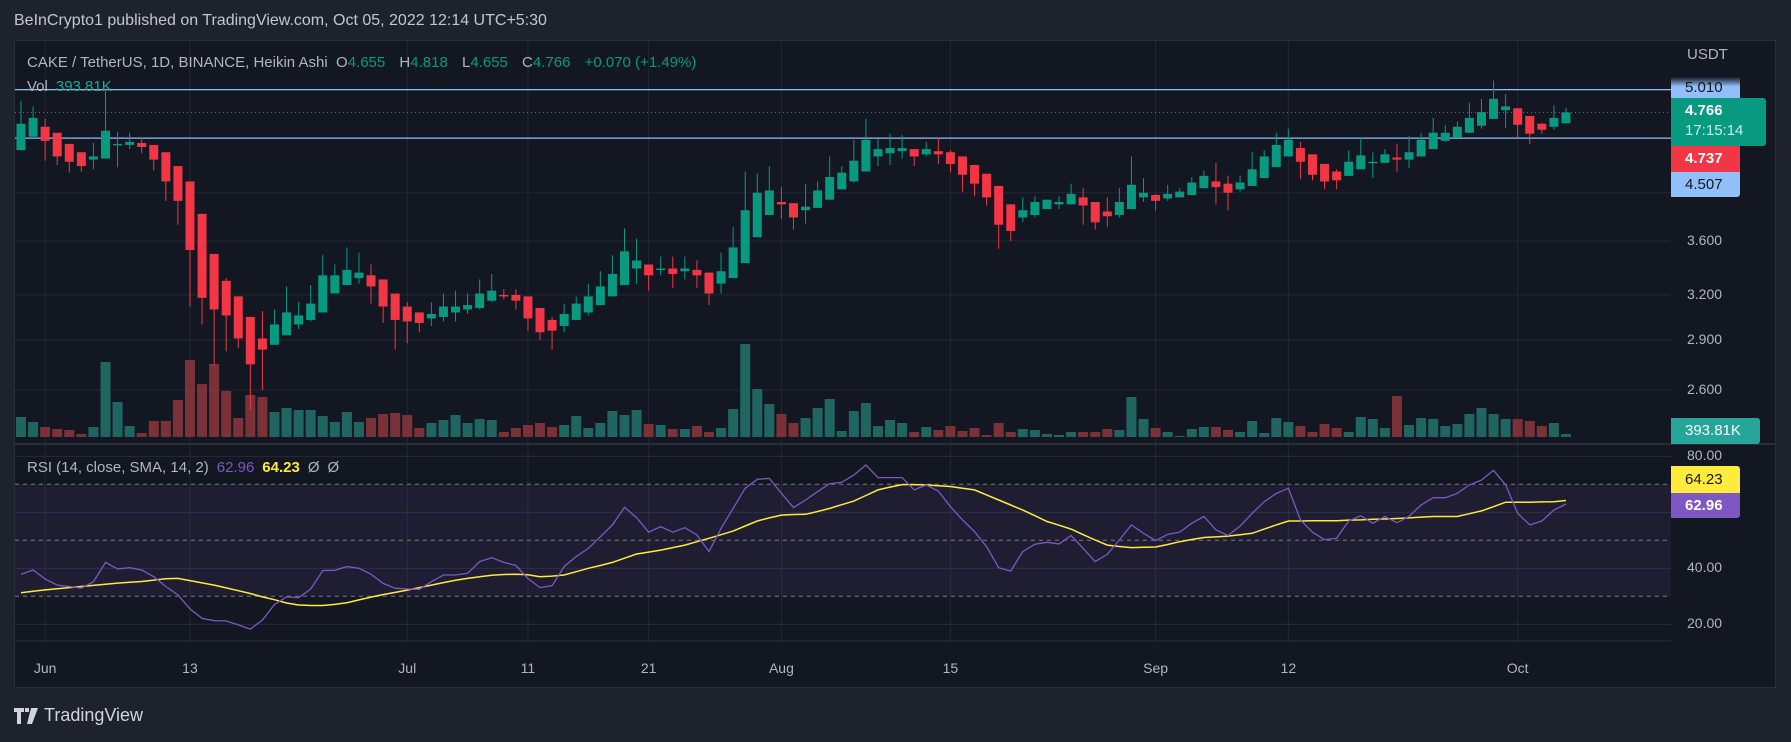 This screenshot has height=742, width=1791. I want to click on lower-line-price-tag: 4.507, so click(1705, 184).